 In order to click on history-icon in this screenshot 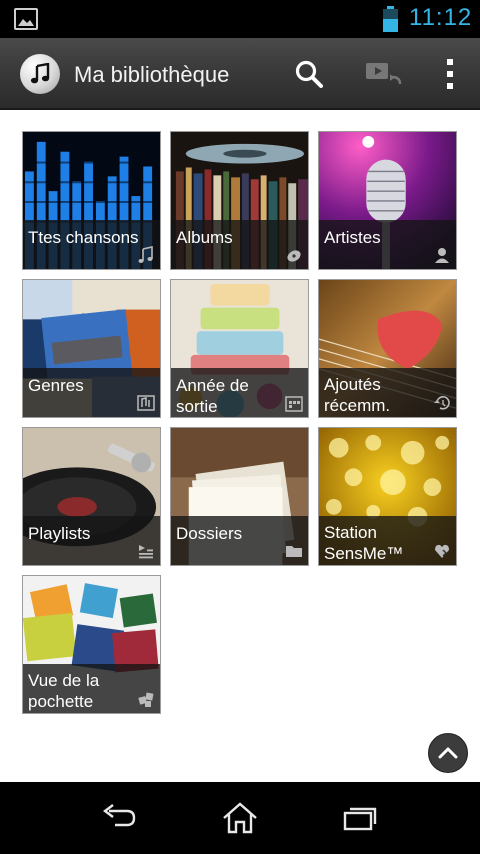, I will do `click(442, 403)`.